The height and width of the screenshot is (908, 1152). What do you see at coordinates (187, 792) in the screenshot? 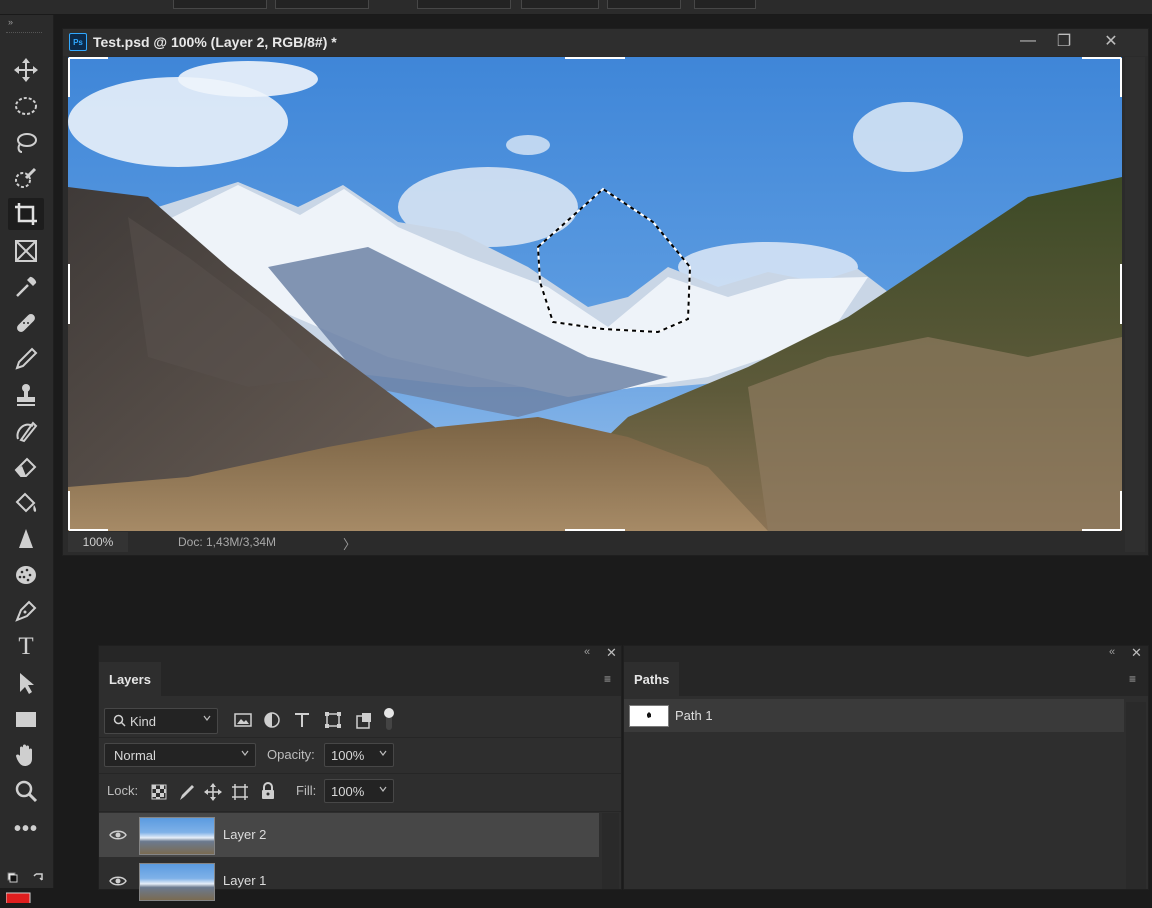
I see `lock-image-pixels-icon` at bounding box center [187, 792].